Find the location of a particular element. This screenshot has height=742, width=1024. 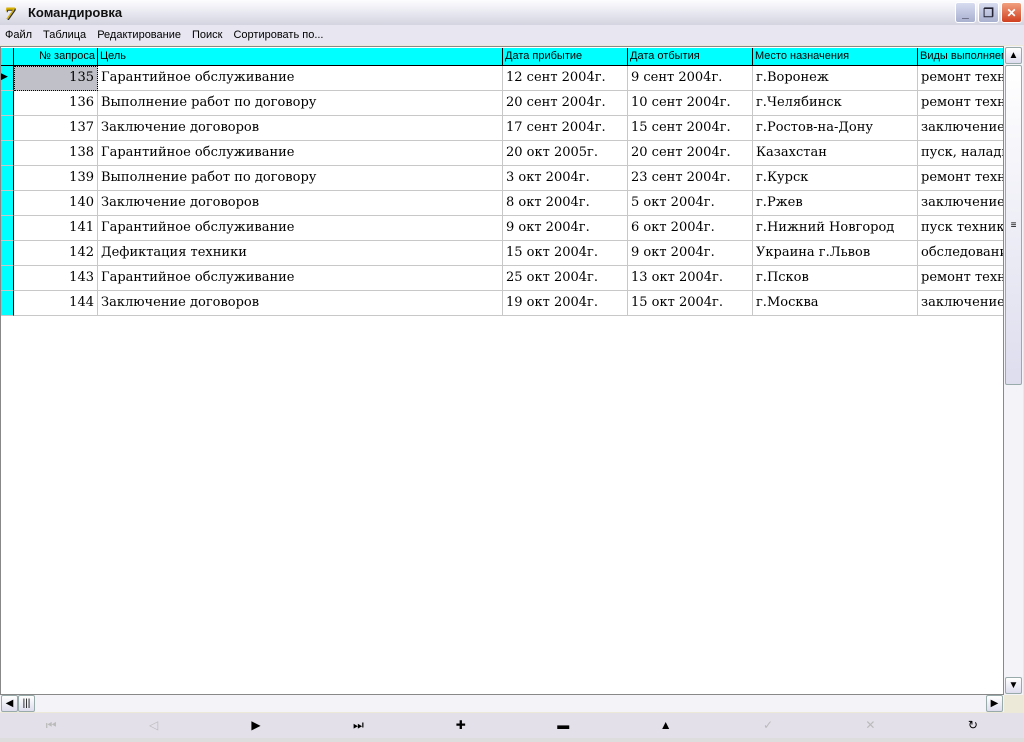

table-cell: 142 is located at coordinates (56, 253).